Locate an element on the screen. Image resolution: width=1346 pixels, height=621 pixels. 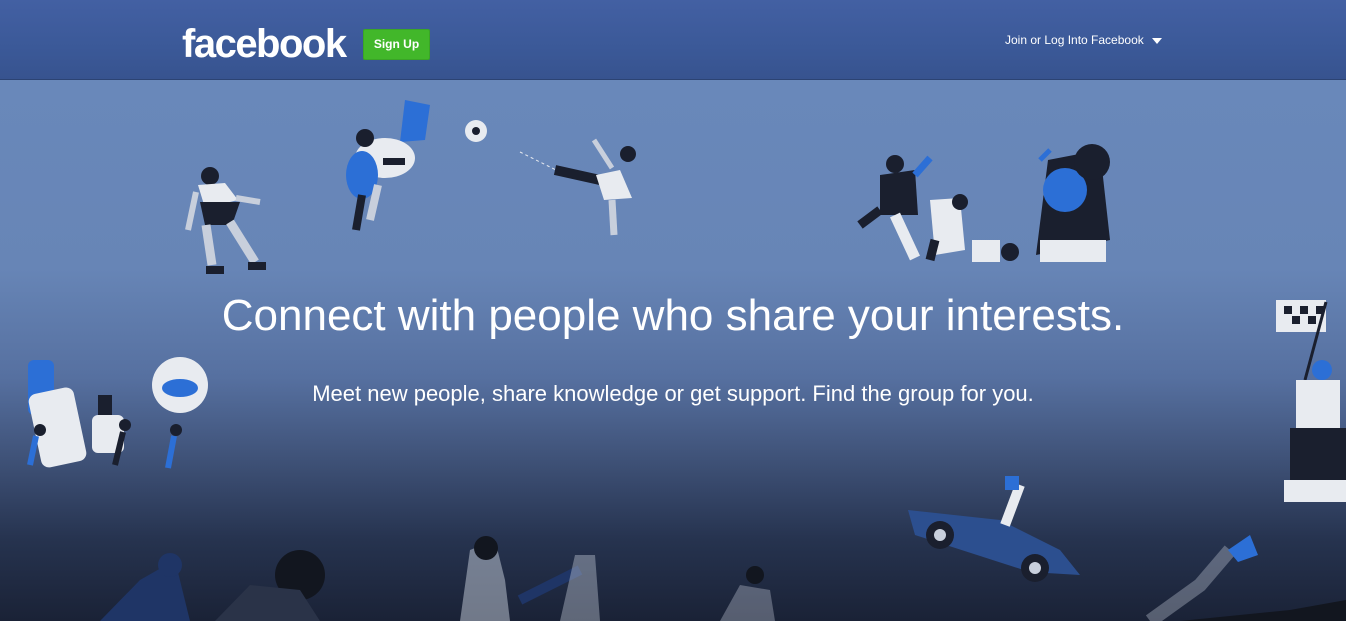
chevron-down-icon is located at coordinates (1156, 40).